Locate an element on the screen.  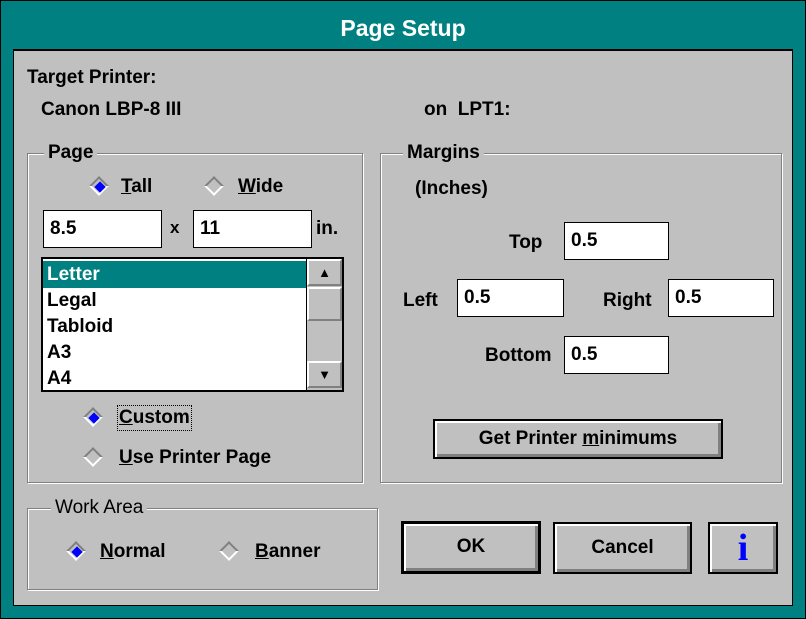
window-title: Page Setup is located at coordinates (403, 28).